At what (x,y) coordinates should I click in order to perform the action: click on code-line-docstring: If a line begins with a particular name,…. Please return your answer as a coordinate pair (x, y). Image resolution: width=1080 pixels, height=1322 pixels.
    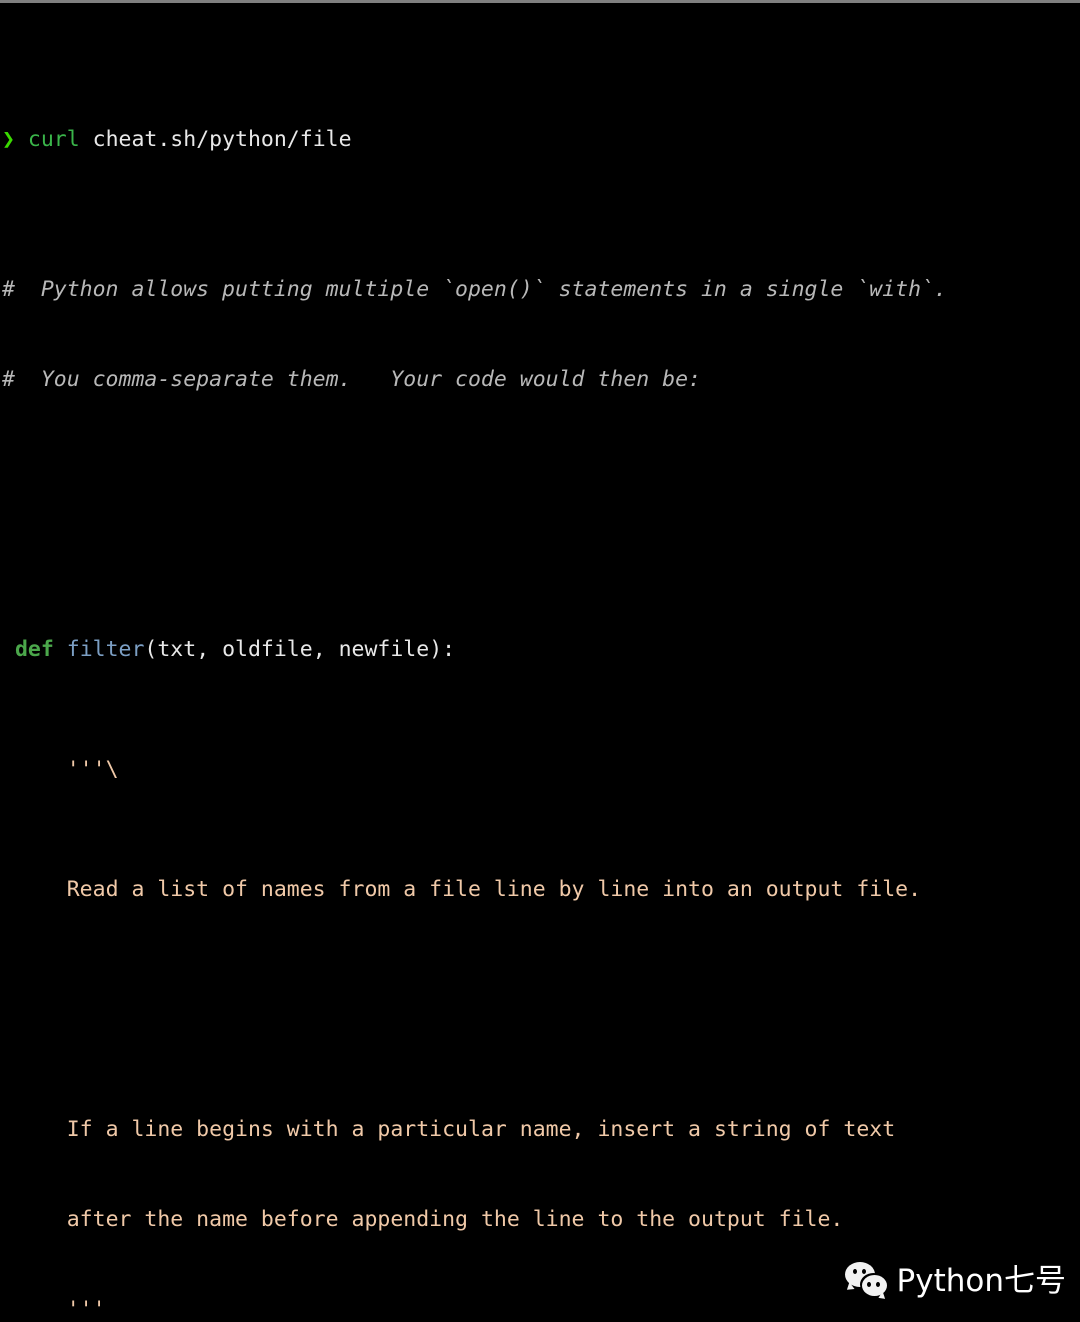
    Looking at the image, I should click on (540, 1130).